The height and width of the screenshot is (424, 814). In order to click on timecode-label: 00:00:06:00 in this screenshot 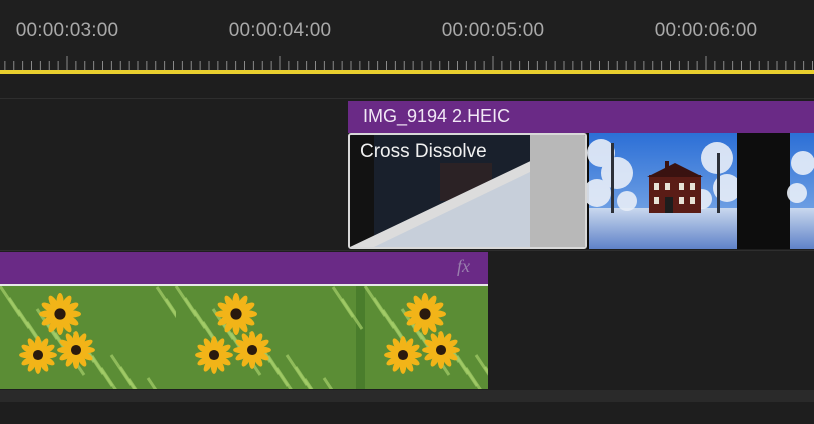, I will do `click(706, 30)`.